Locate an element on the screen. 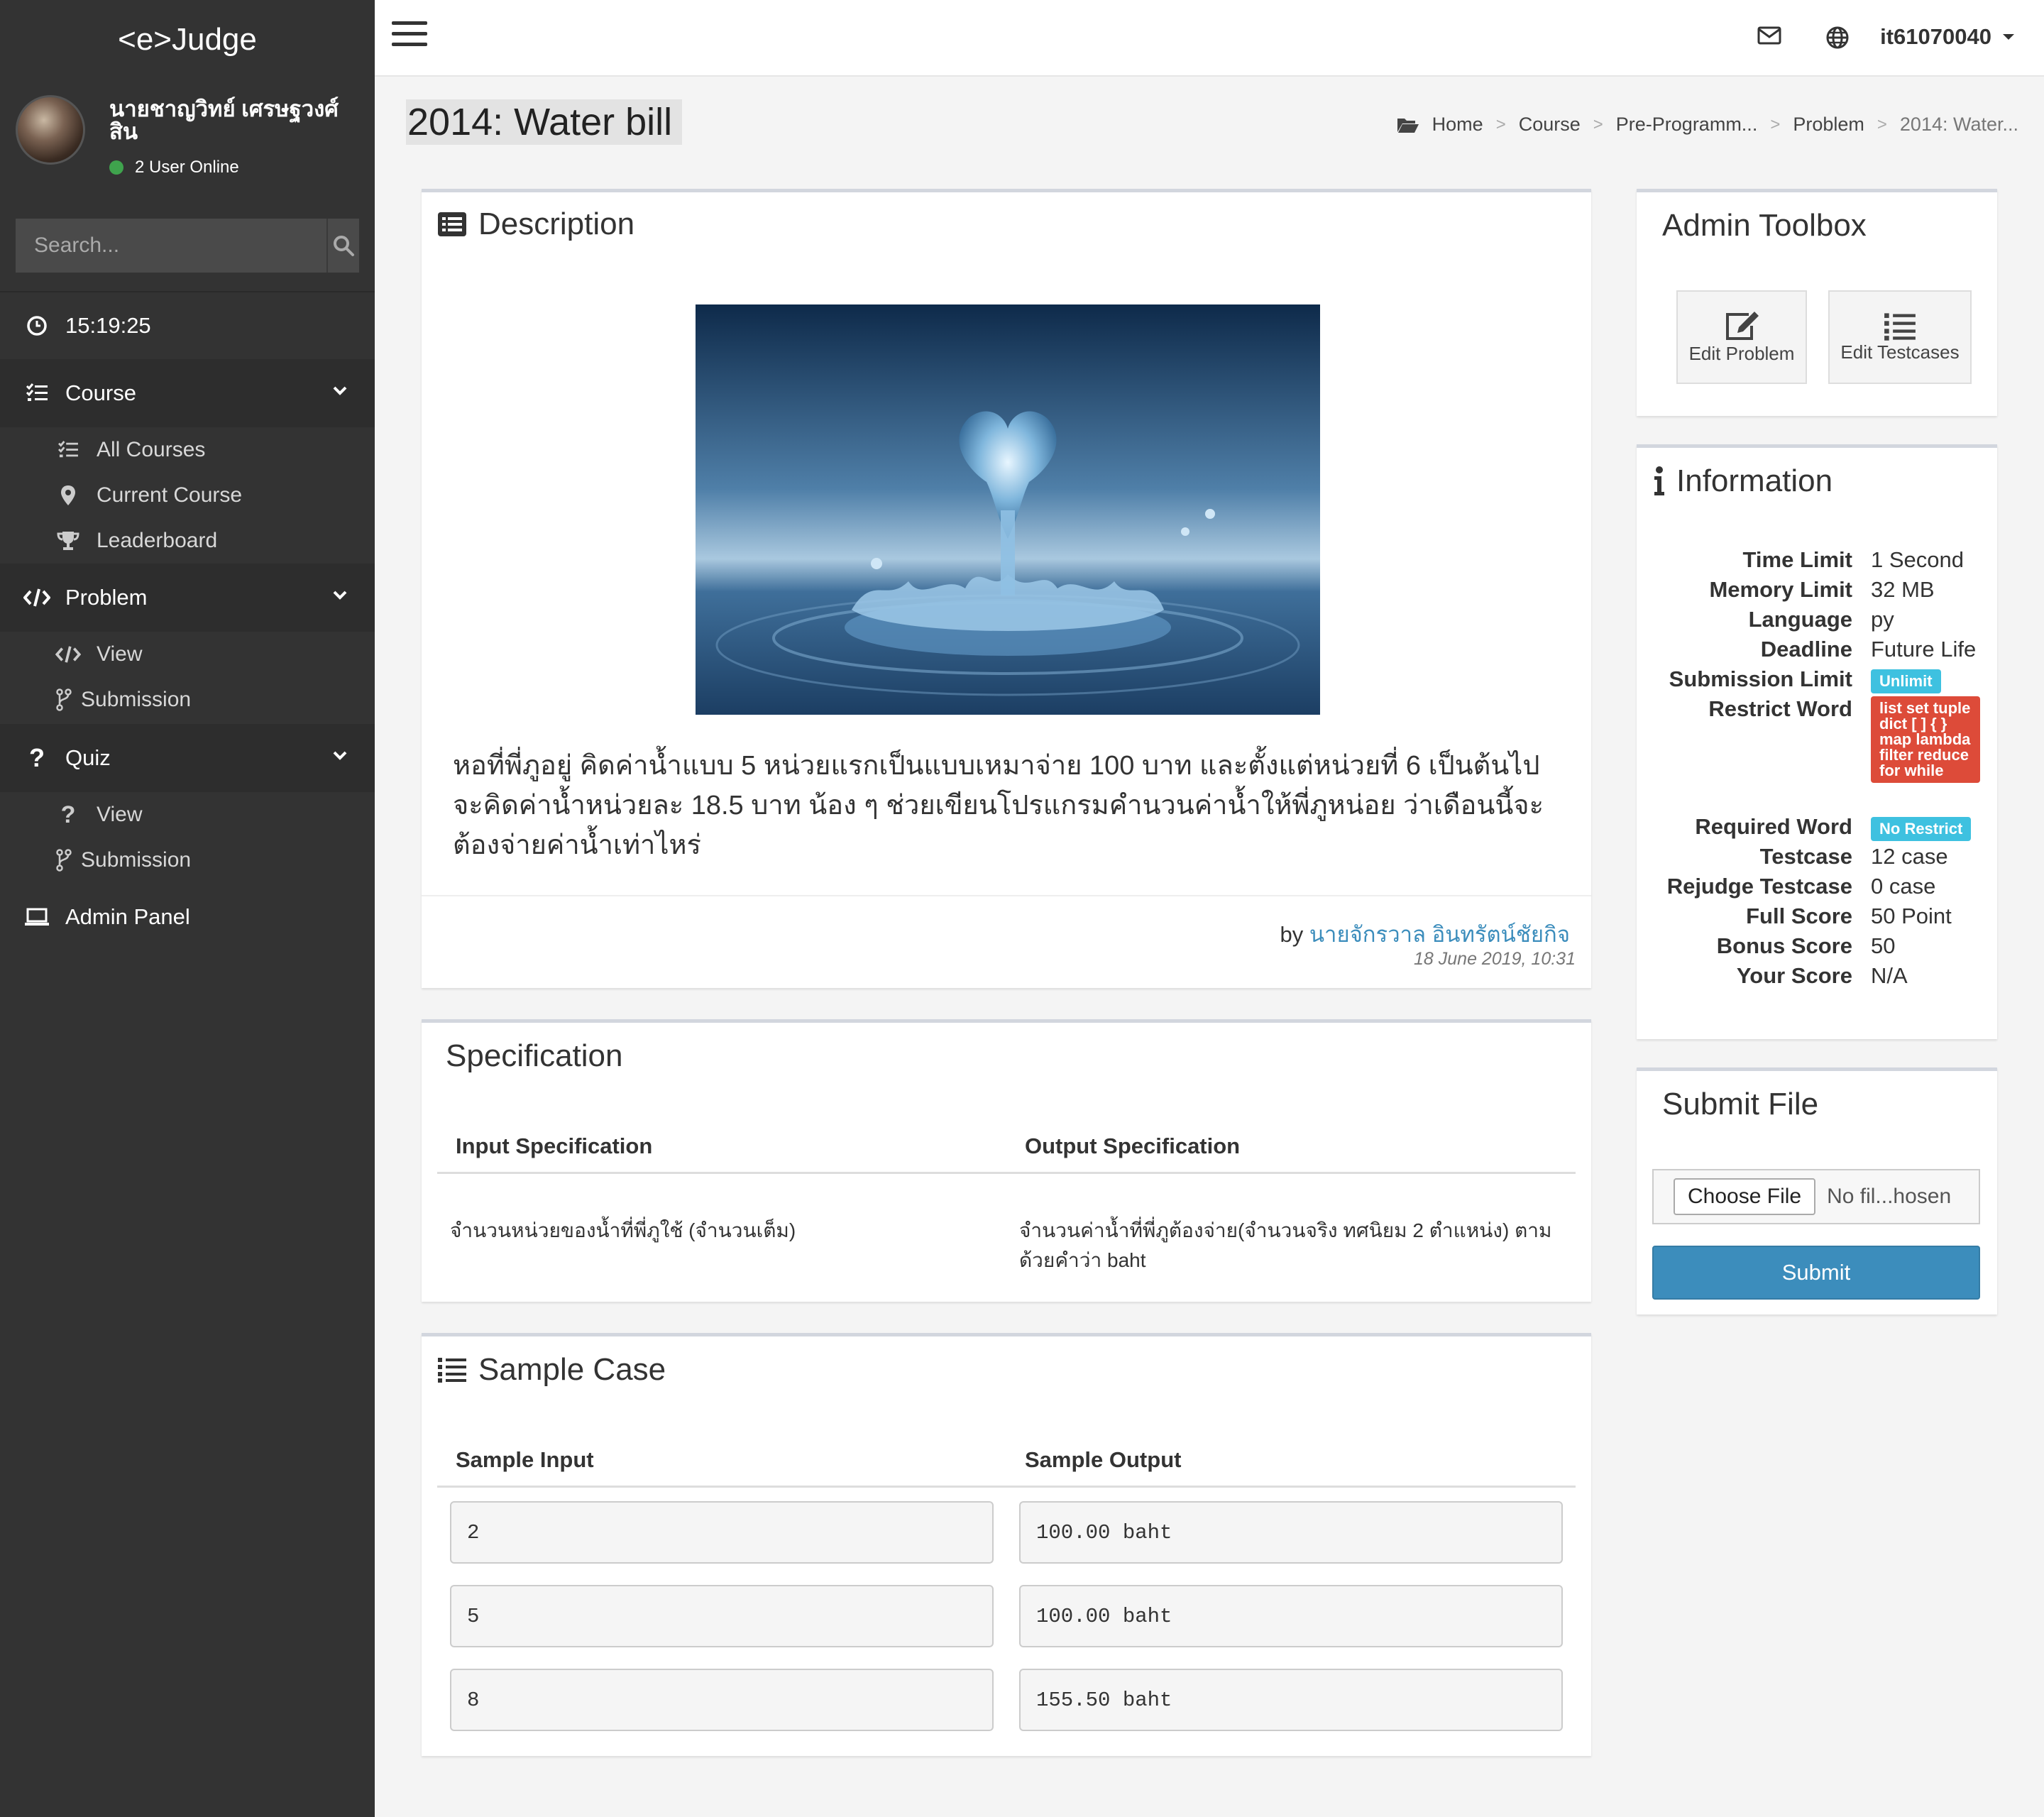 The image size is (2044, 1817). problem-submenu: View Submission is located at coordinates (187, 677).